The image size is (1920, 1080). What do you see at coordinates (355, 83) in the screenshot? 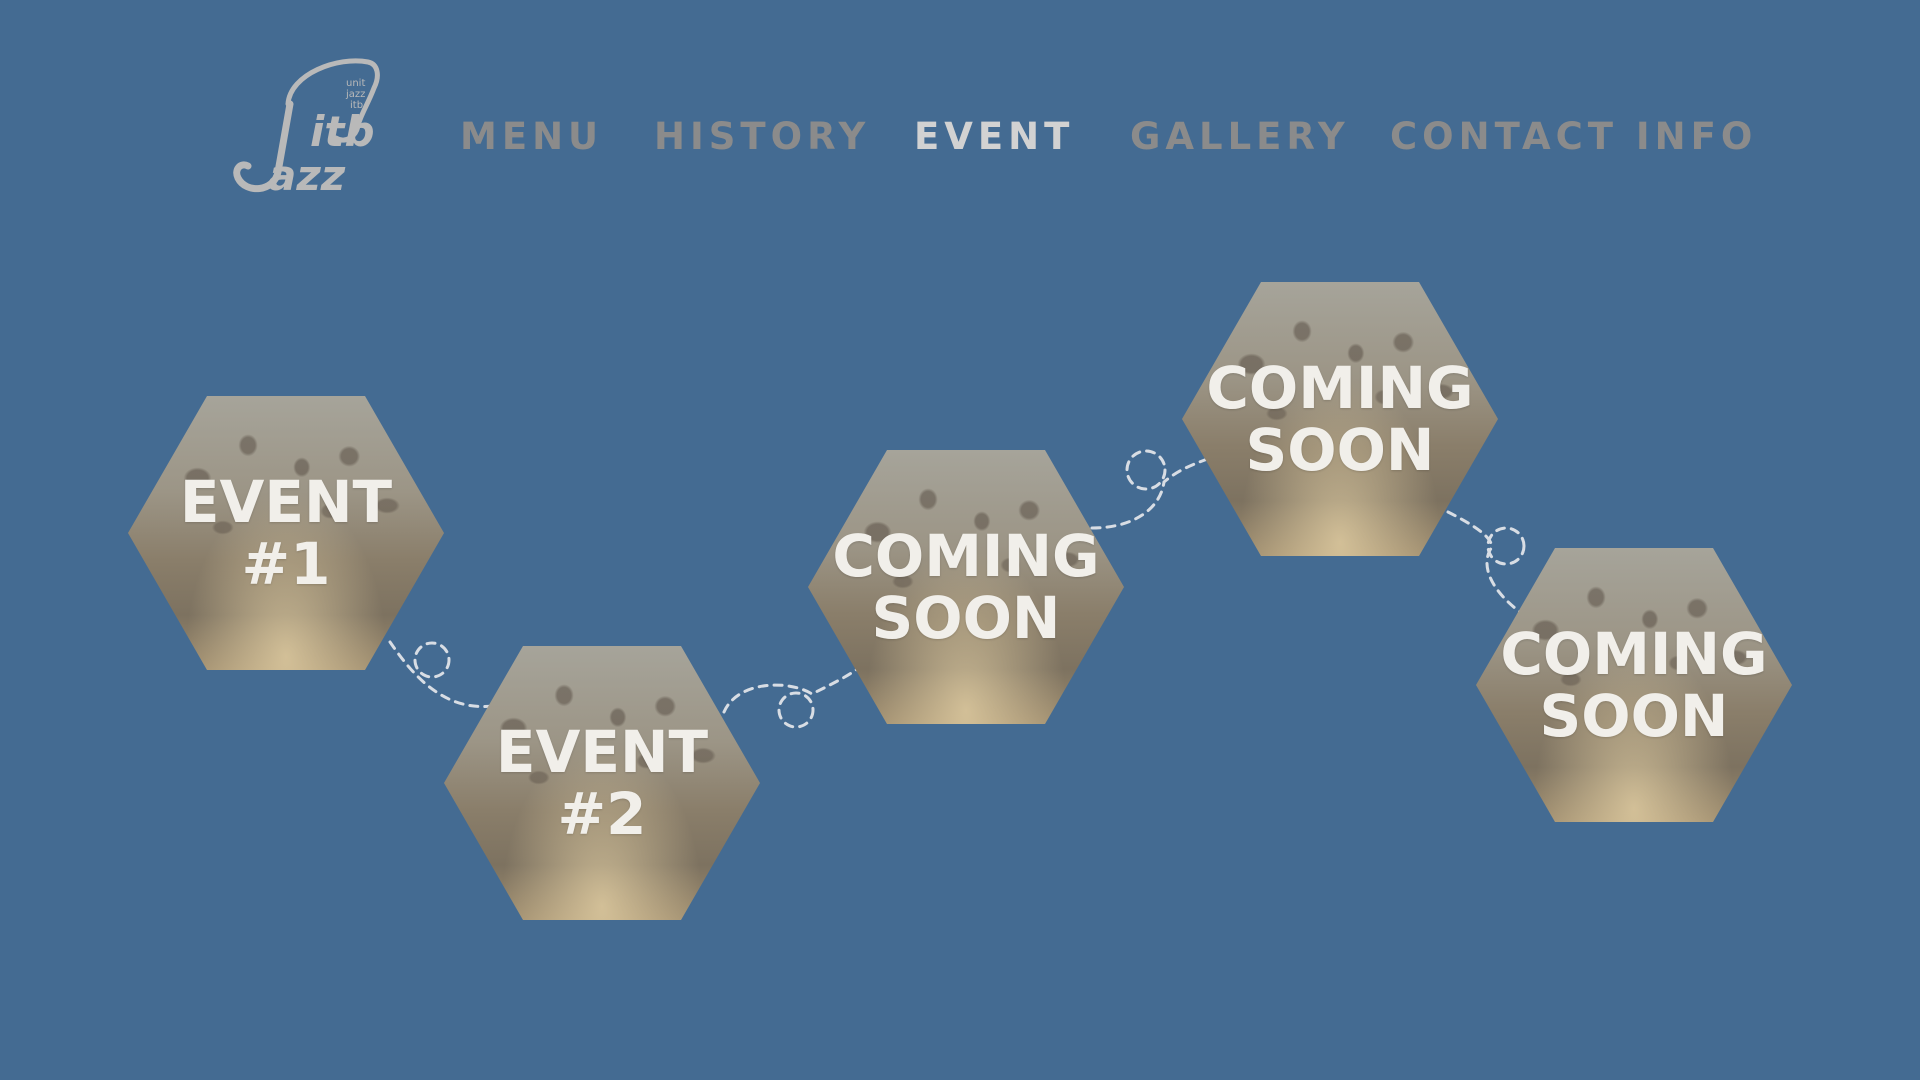
I see `logo-small-1: unit` at bounding box center [355, 83].